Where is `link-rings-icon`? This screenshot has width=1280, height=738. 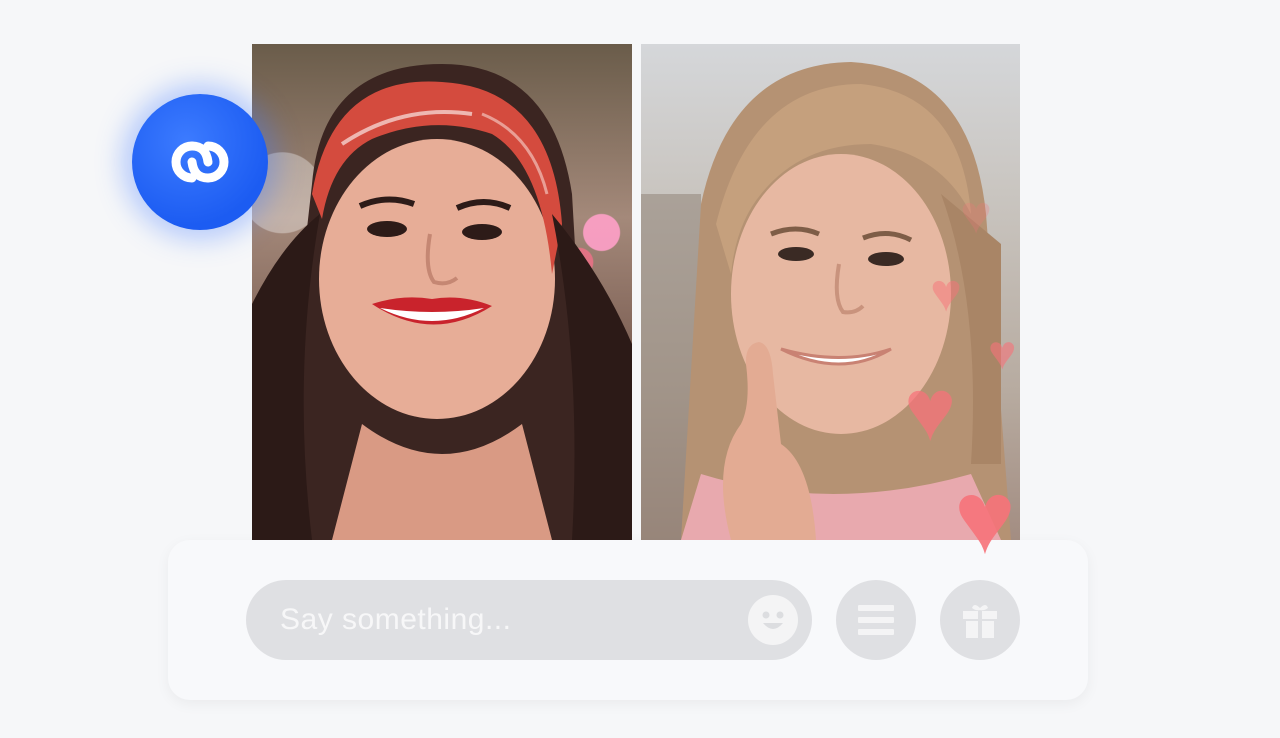 link-rings-icon is located at coordinates (200, 162).